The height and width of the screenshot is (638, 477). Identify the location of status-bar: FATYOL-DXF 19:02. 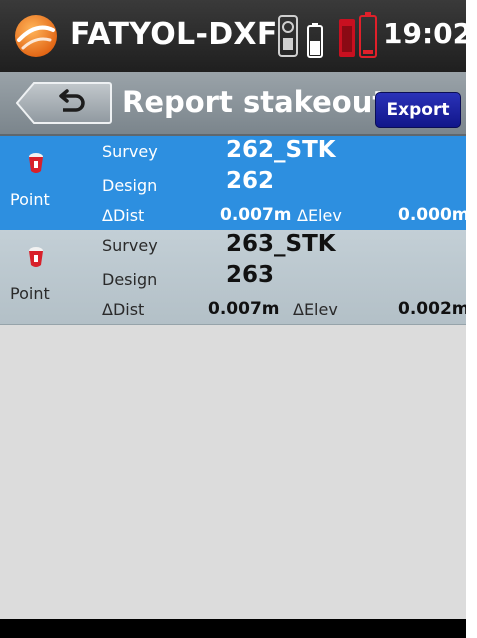
(233, 36).